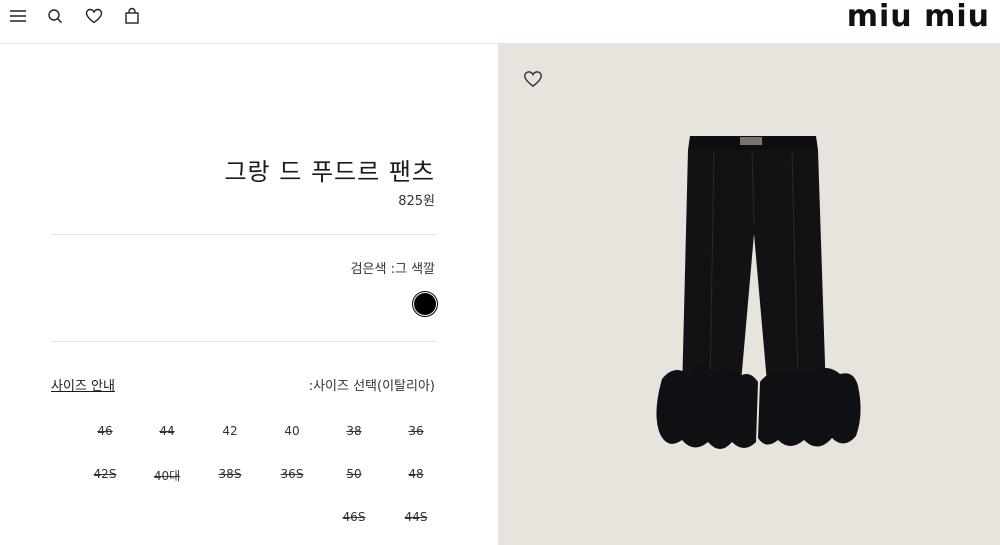  I want to click on product-price: 825원, so click(416, 201).